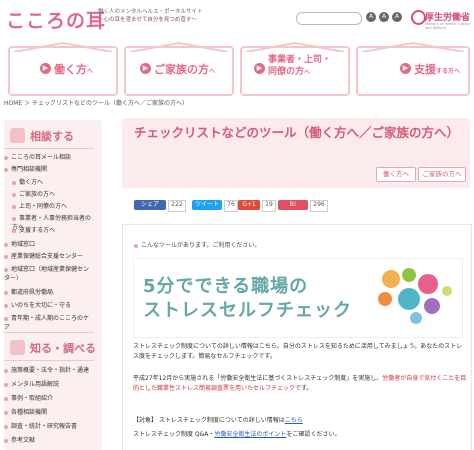  What do you see at coordinates (150, 12) in the screenshot?
I see `tagline-line1: 働く人のメンタルヘルス・ポータルサイト` at bounding box center [150, 12].